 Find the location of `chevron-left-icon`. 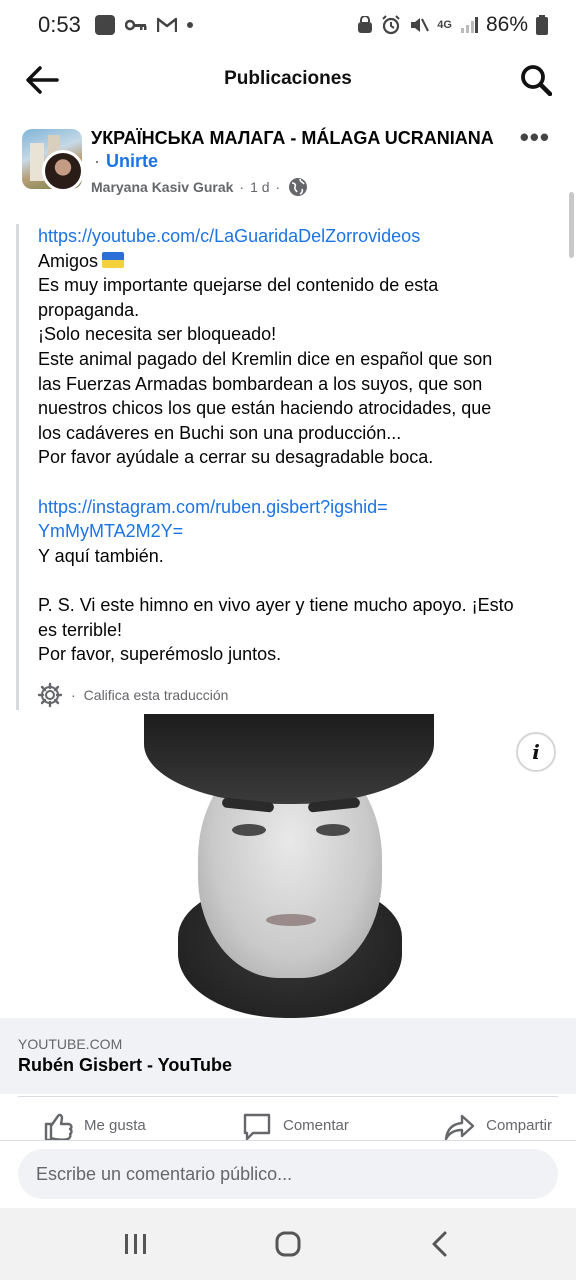

chevron-left-icon is located at coordinates (439, 1244).